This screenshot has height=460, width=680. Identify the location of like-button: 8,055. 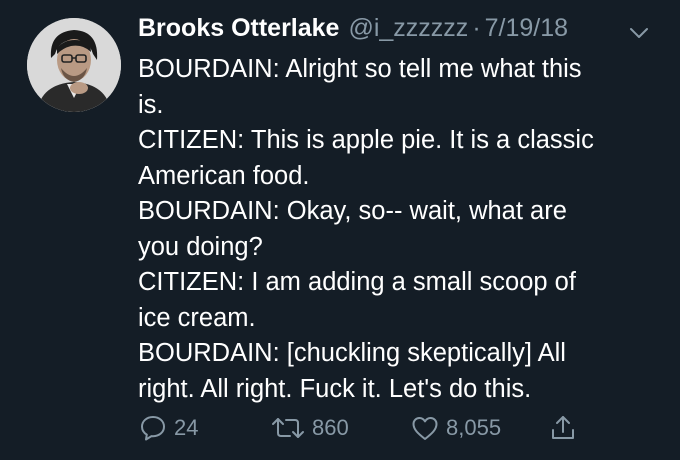
(455, 428).